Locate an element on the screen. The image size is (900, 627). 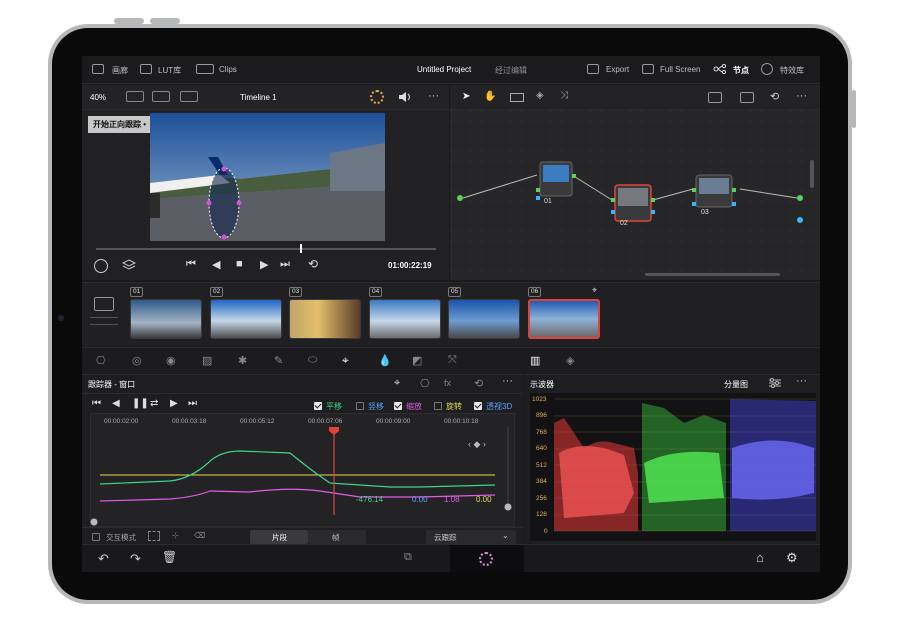
keyframe-nav-icon: ‹ ◆ › is located at coordinates (477, 444).